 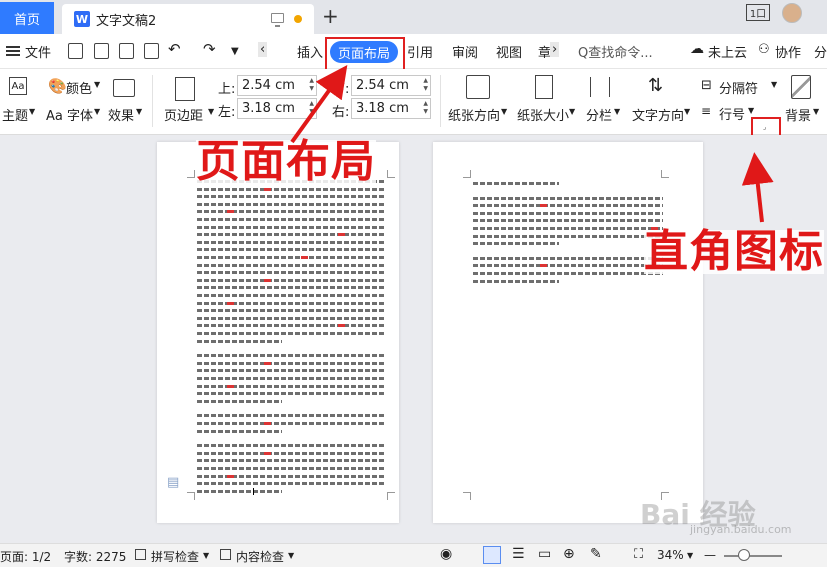 I want to click on page-view-icon, so click(x=492, y=555).